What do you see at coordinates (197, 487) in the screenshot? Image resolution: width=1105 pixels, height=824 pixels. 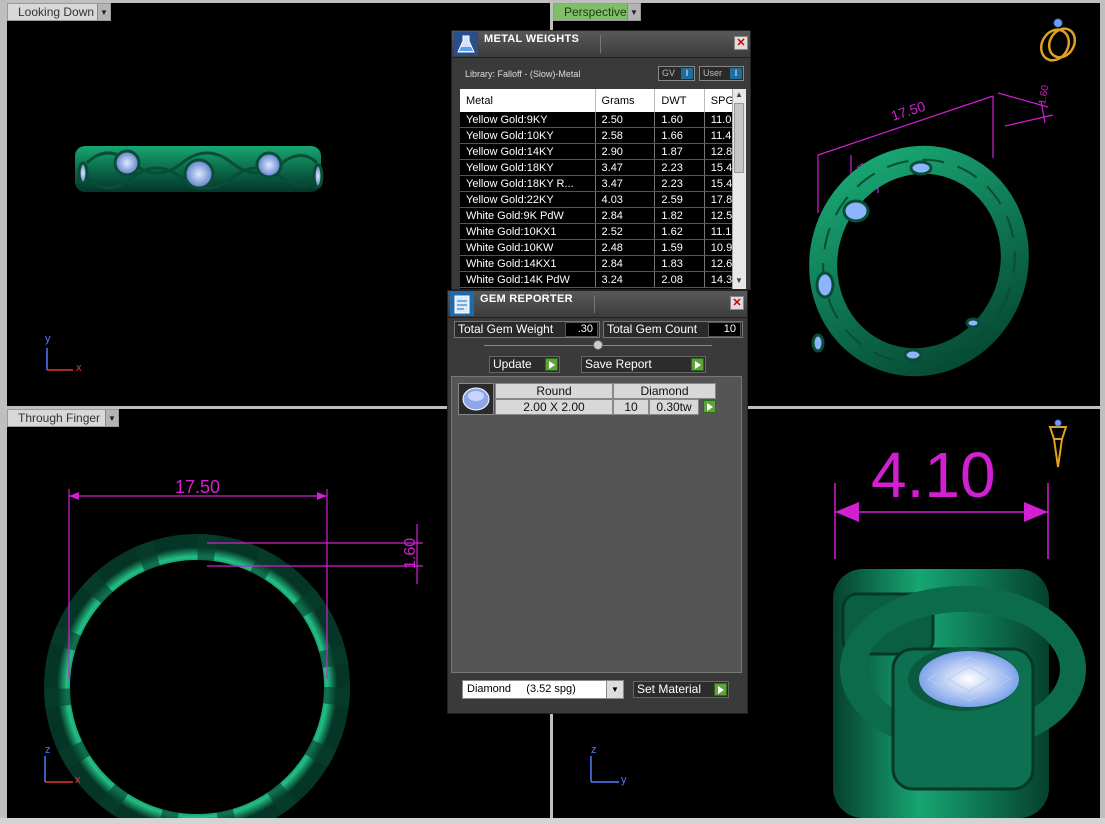 I see `dim-through-width: 17.50` at bounding box center [197, 487].